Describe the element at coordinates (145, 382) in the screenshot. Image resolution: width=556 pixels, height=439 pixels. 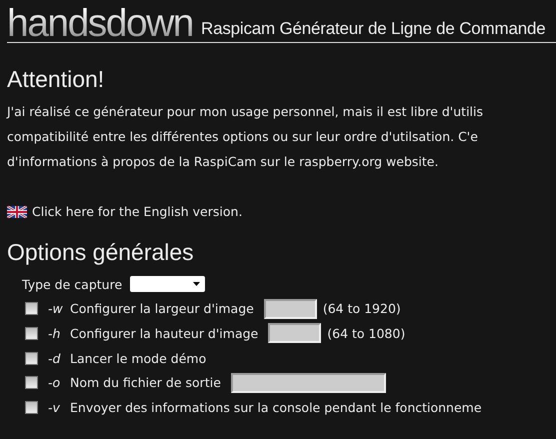
I see `option-label: Nom du fichier de sortie` at that location.